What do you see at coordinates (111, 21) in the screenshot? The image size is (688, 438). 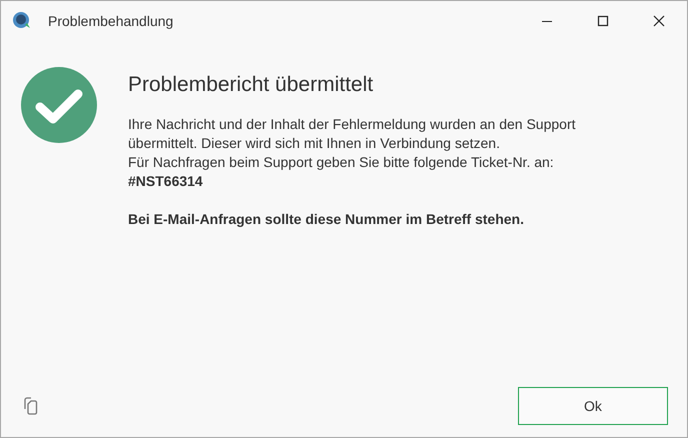 I see `window-title: Problembehandlung` at bounding box center [111, 21].